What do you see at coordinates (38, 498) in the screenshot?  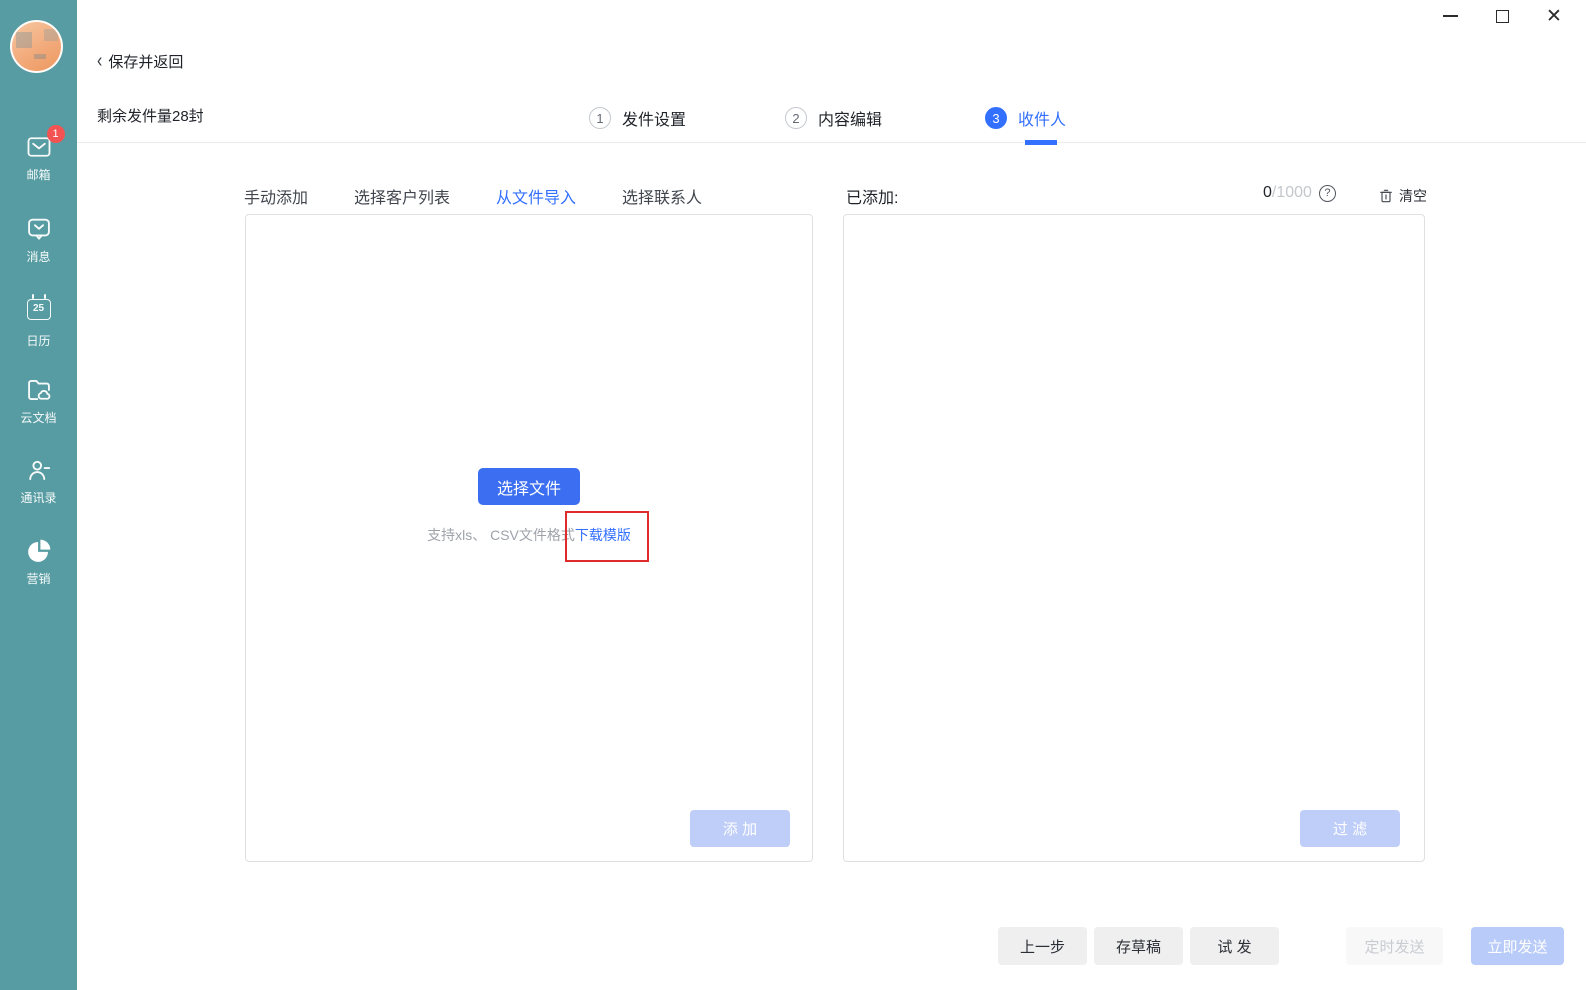 I see `sidebar-item-label: 通讯录` at bounding box center [38, 498].